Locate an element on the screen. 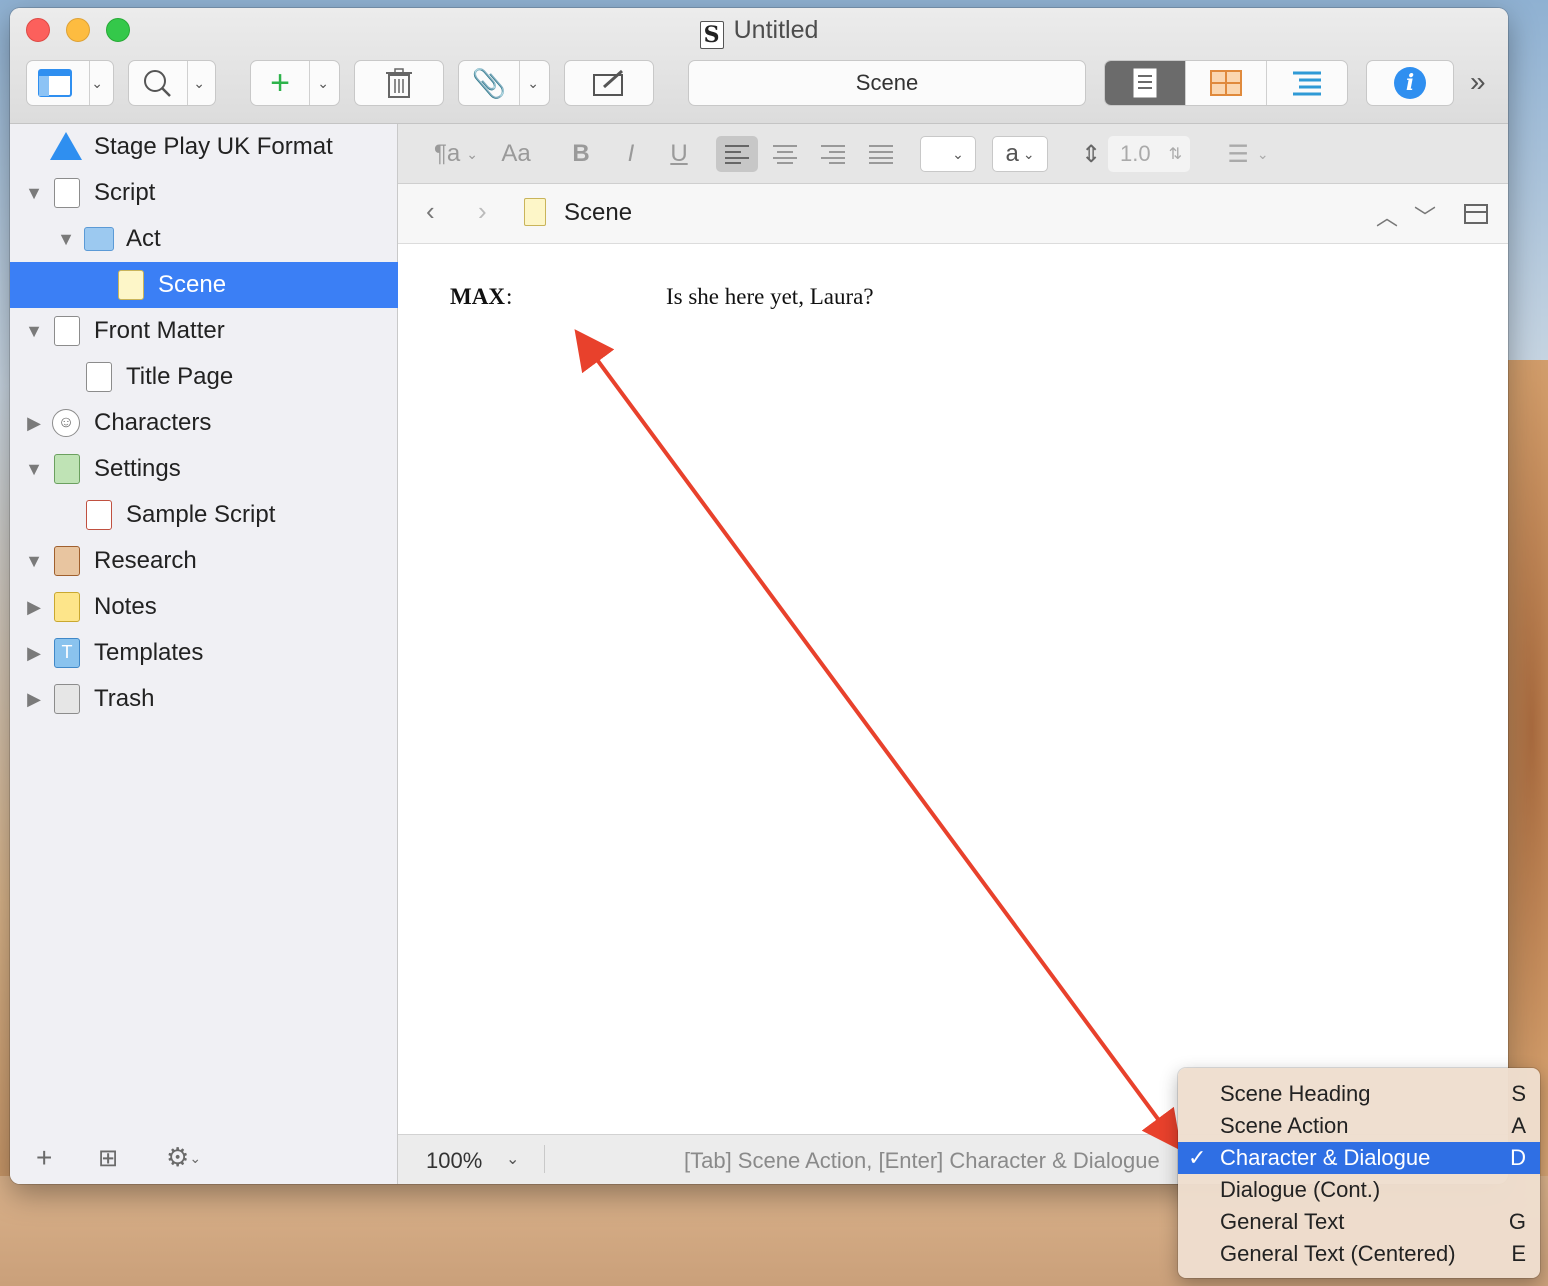 This screenshot has height=1286, width=1548. menu-item-general-text: General Text G is located at coordinates (1359, 1222).